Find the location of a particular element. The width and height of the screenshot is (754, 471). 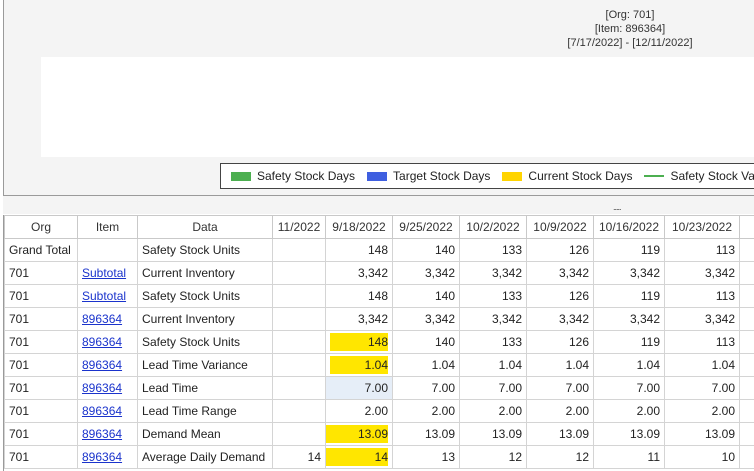

column-header-date: 10/9/2022 is located at coordinates (560, 227).